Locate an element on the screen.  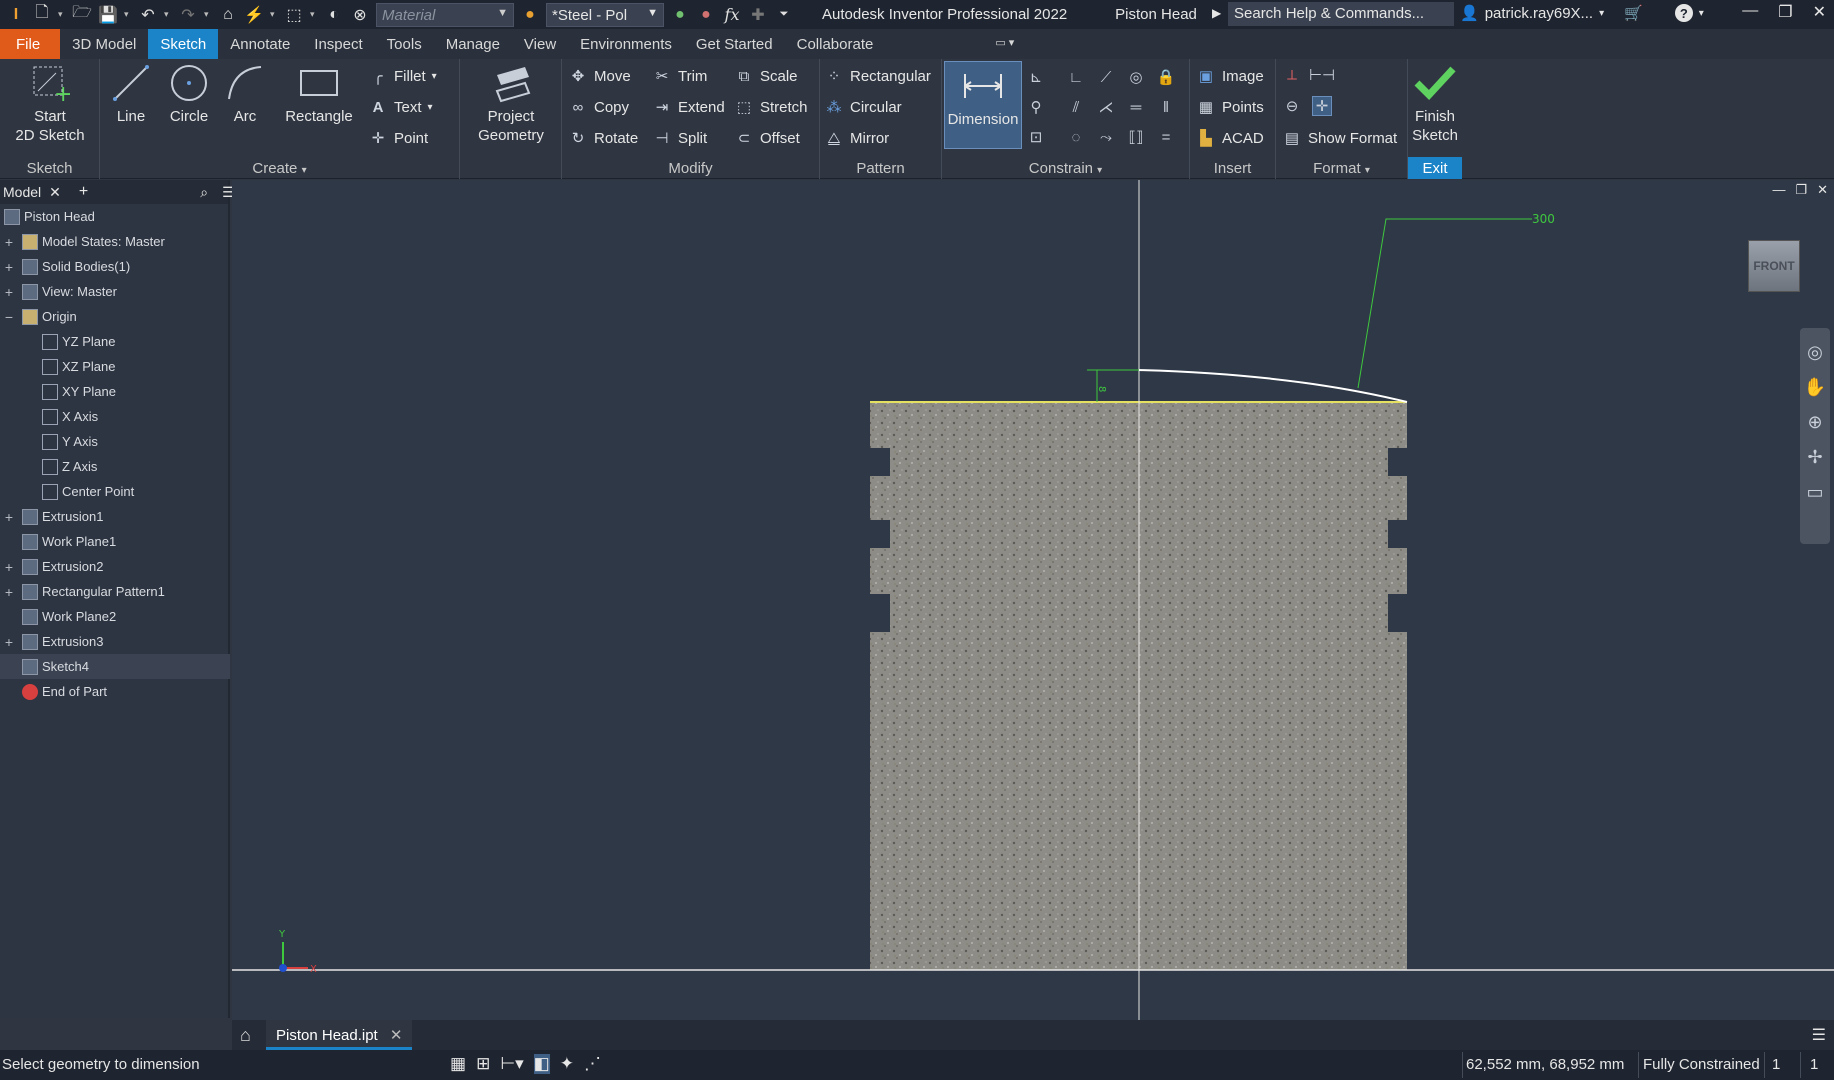
tree-item: + Rectangular Pattern1 is located at coordinates (115, 591).